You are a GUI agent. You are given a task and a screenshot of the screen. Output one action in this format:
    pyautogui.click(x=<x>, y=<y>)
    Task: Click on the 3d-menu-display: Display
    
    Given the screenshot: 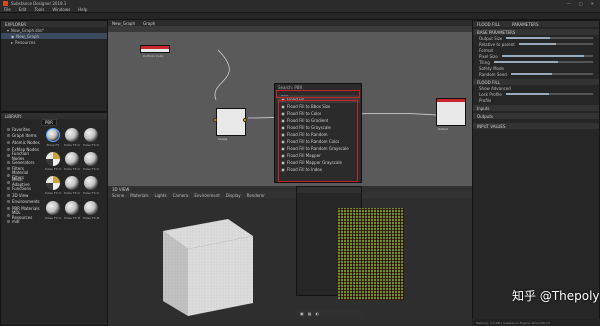 What is the action you would take?
    pyautogui.click(x=233, y=195)
    